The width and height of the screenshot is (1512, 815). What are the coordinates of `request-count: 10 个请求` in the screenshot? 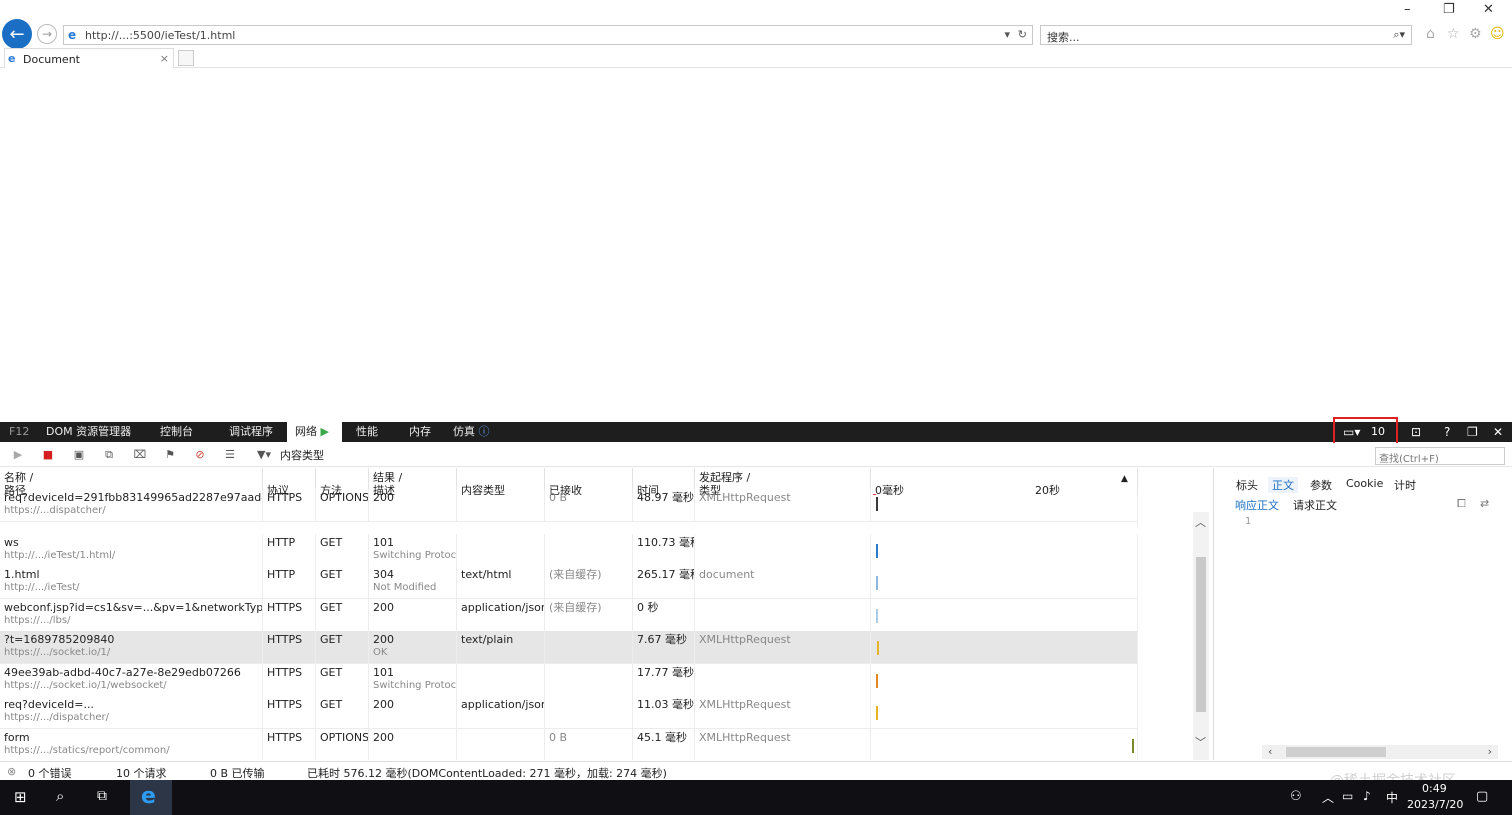 It's located at (141, 773).